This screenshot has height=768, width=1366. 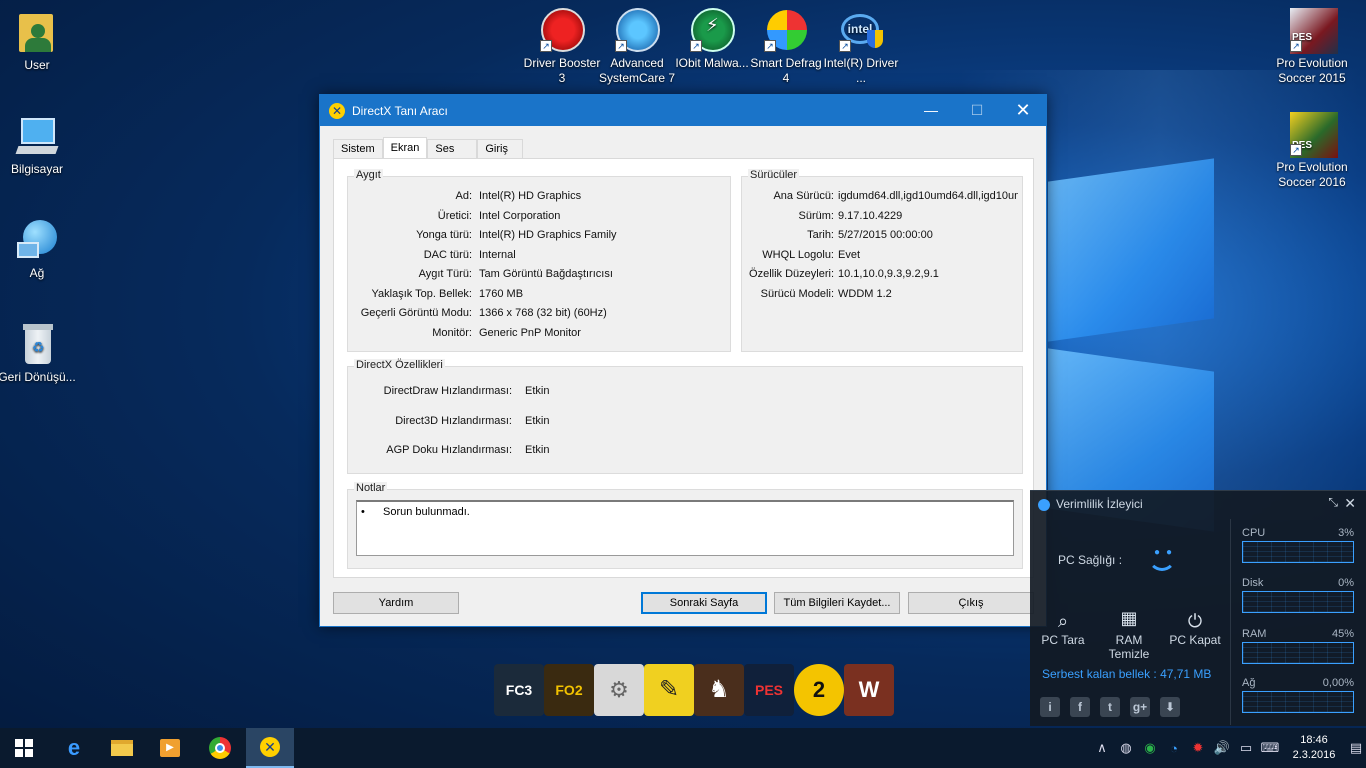 I want to click on desktop-icon-pes-2016: PES ↗ Pro Evolution Soccer 2016, so click(x=1312, y=151).